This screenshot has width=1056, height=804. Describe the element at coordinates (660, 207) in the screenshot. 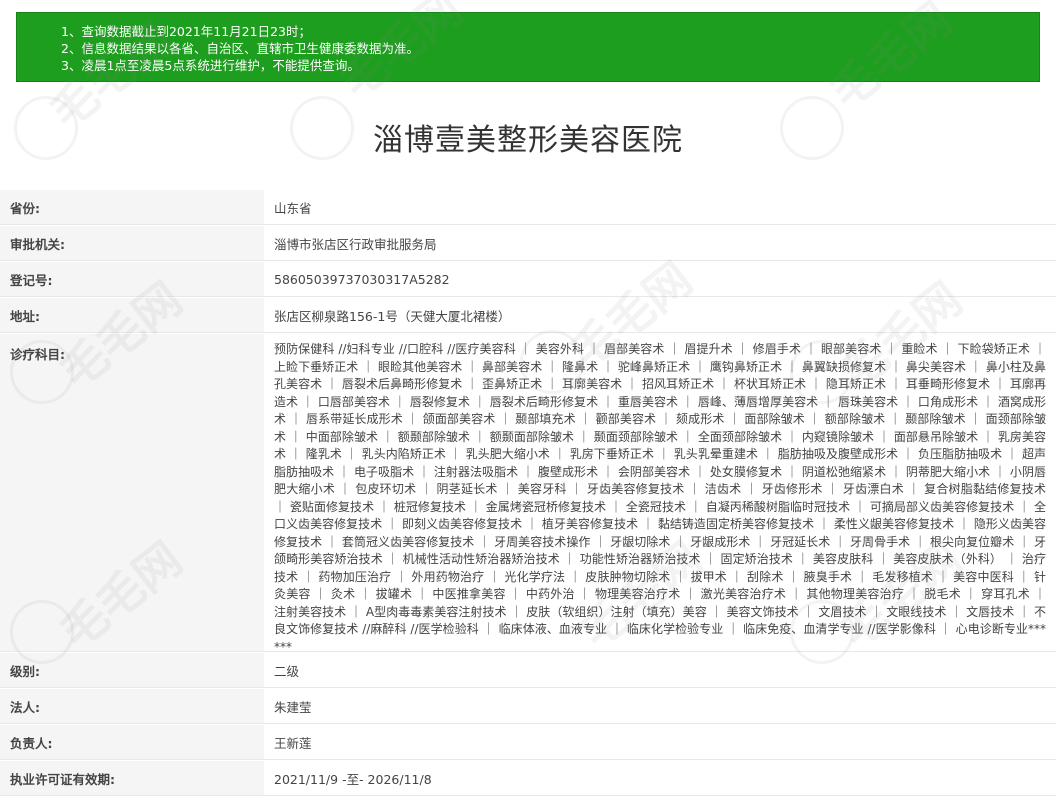

I see `province-value: 山东省` at that location.